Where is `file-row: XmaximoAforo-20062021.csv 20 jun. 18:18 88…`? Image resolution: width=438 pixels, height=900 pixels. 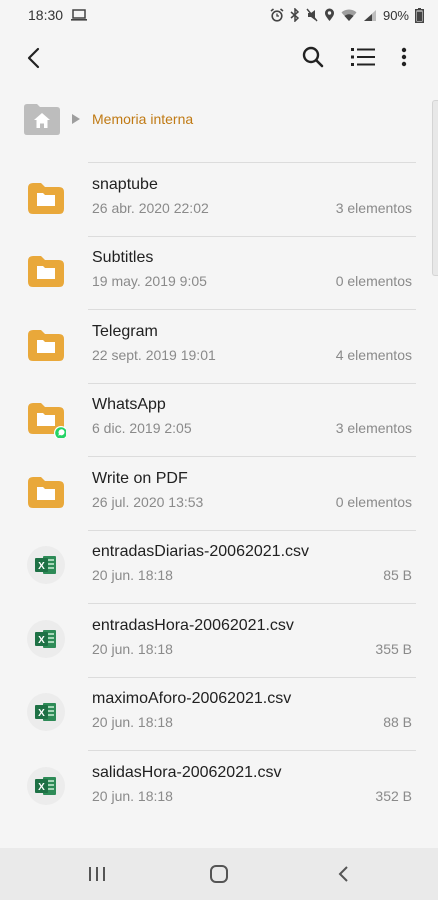
file-row: XmaximoAforo-20062021.csv 20 jun. 18:18 88… is located at coordinates (219, 714).